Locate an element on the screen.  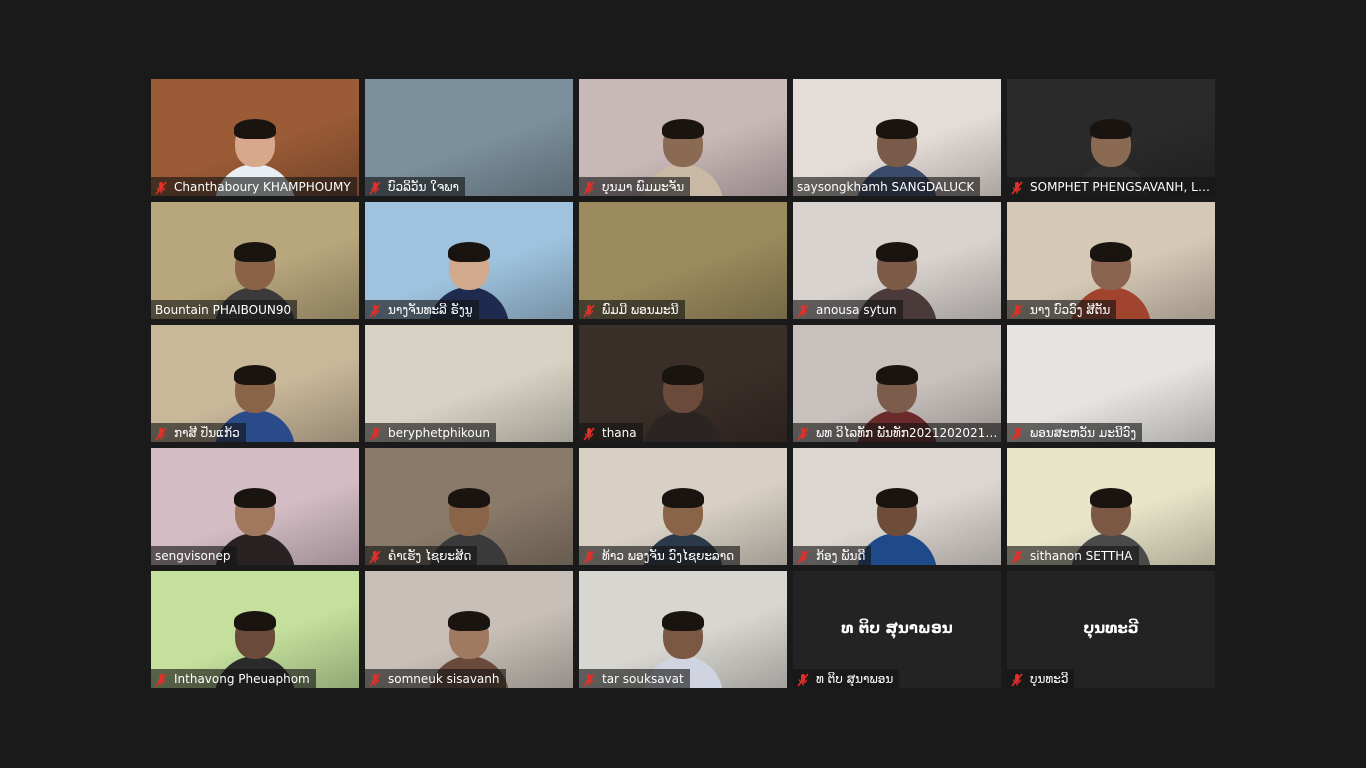
participant-name: ທ້າວ ພອງຈັນ ວົງໄຊຍະລາດ is located at coordinates (668, 555).